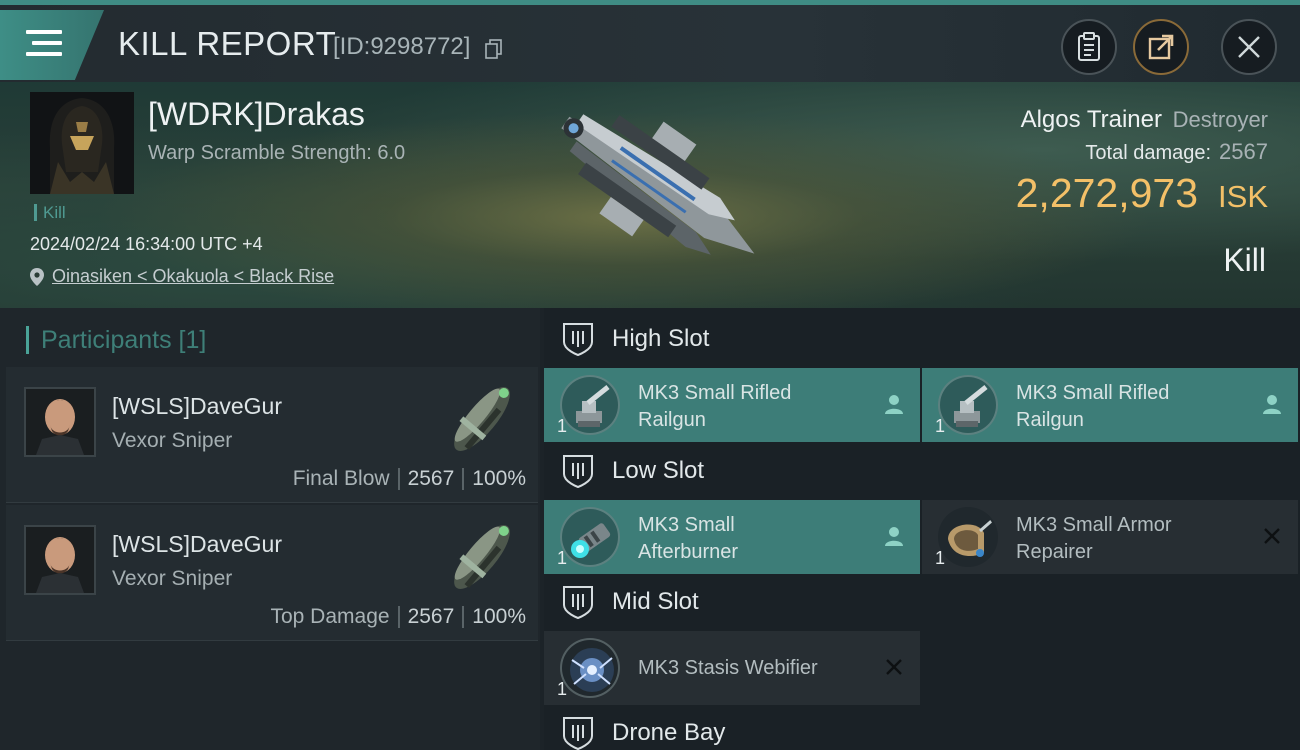  I want to click on isk-value: 2,272,973 ISK, so click(1142, 193).